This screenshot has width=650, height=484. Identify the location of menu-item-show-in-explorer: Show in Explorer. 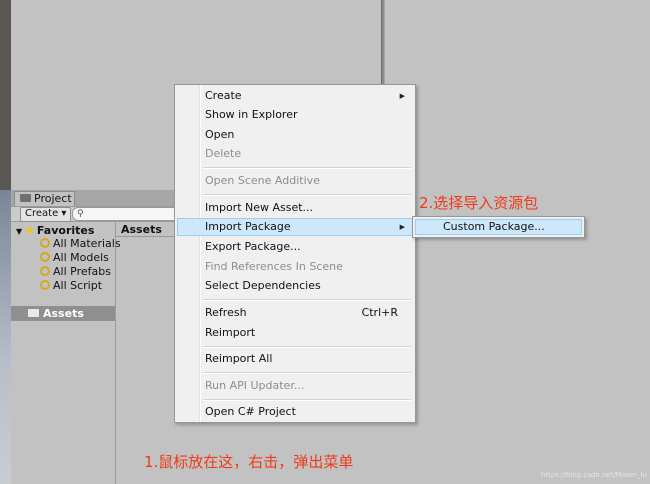
(251, 115).